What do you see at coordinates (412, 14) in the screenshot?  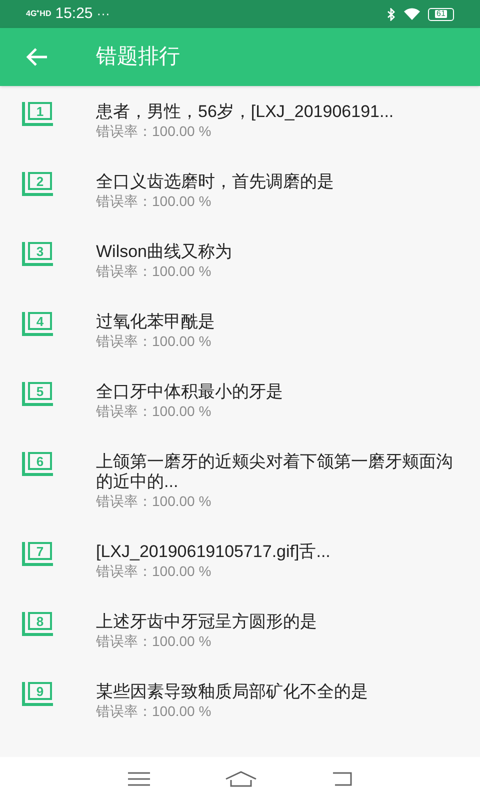 I see `wifi-icon` at bounding box center [412, 14].